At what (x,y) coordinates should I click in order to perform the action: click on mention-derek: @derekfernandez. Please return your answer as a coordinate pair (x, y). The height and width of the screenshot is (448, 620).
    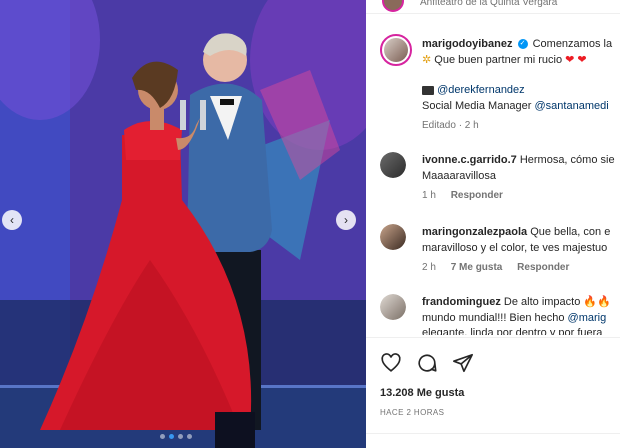
    Looking at the image, I should click on (481, 90).